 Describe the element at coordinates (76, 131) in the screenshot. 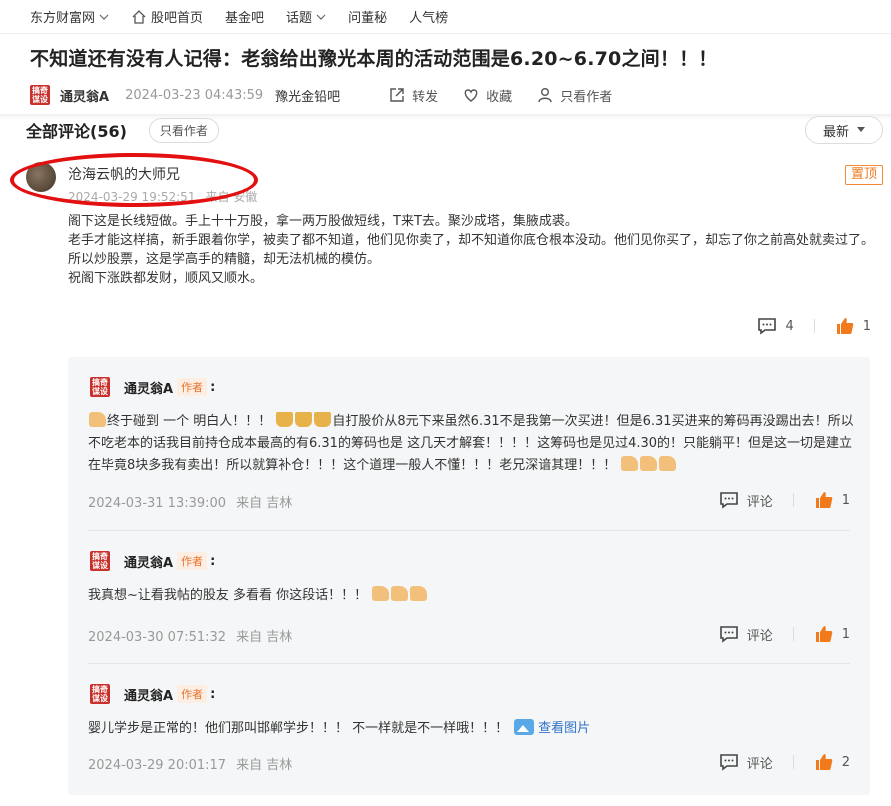

I see `comments-count: 全部评论(56)` at that location.